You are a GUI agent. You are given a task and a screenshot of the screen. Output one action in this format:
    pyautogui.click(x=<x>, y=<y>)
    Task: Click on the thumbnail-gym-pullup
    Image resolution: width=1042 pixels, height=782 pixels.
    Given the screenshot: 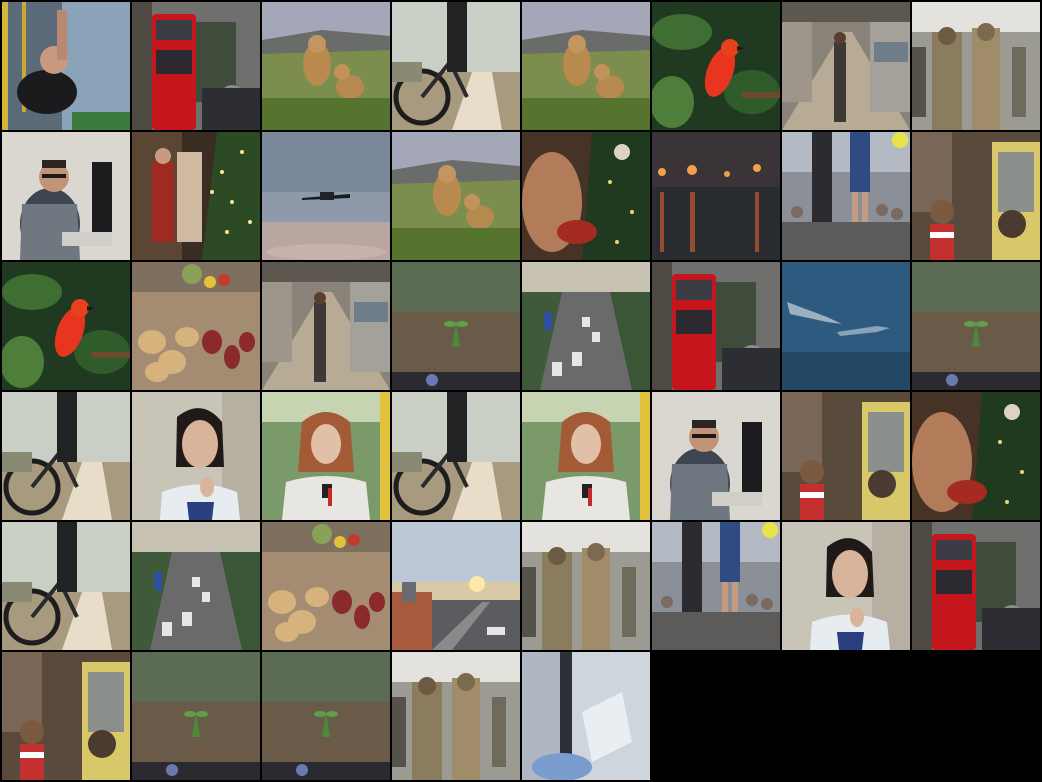 What is the action you would take?
    pyautogui.click(x=66, y=66)
    